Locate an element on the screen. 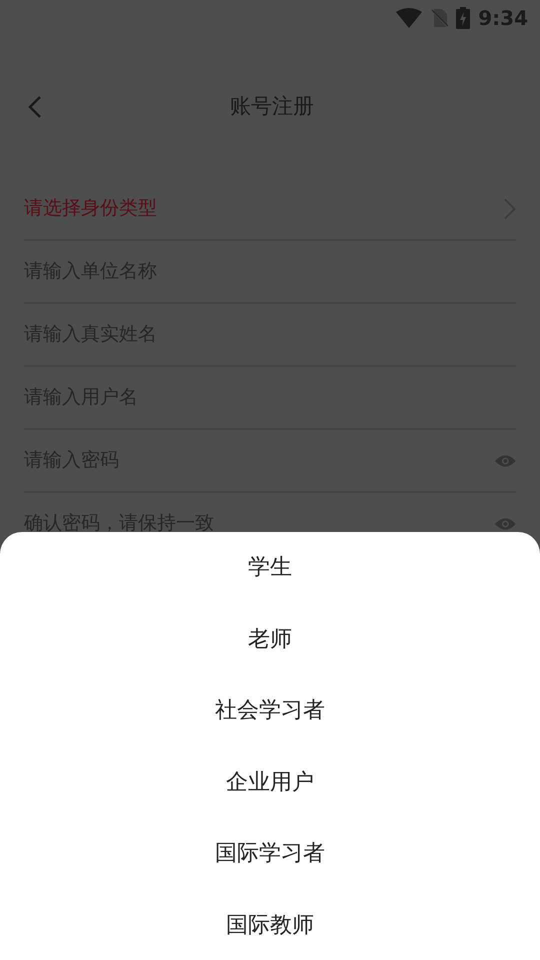 This screenshot has width=540, height=960. sheet-option: 国际学习者 is located at coordinates (270, 854).